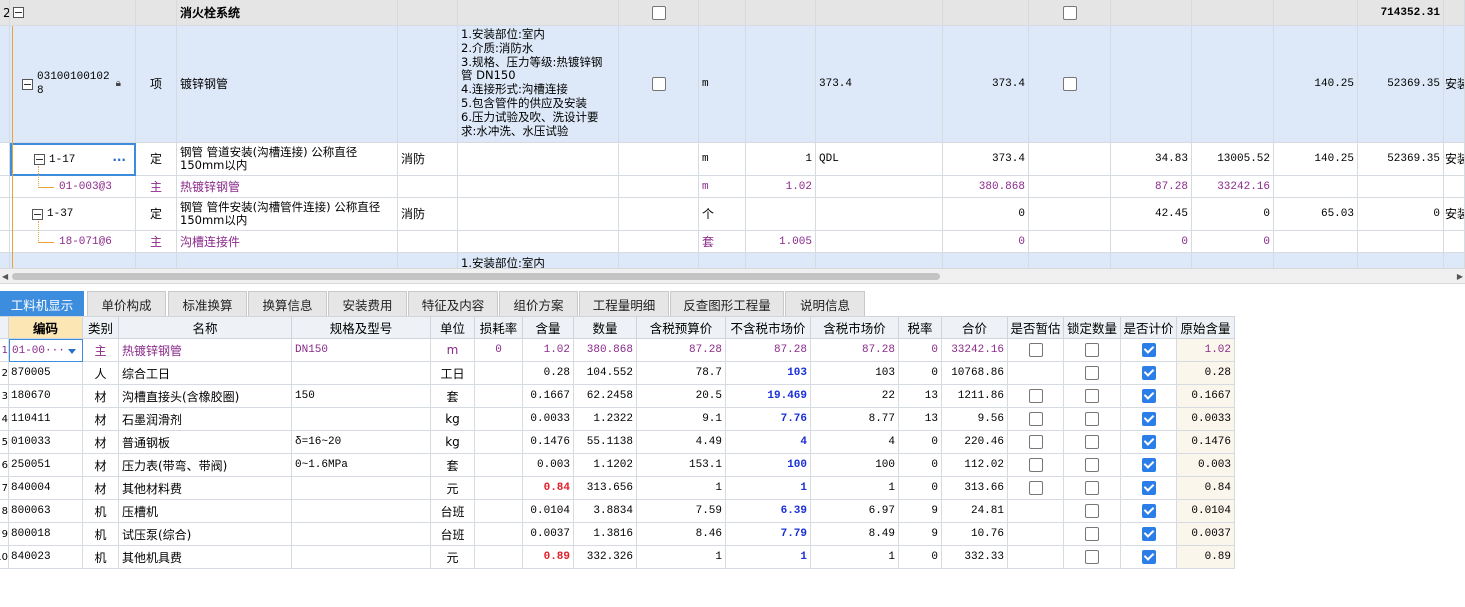  I want to click on budget-price: 9.1, so click(681, 419).